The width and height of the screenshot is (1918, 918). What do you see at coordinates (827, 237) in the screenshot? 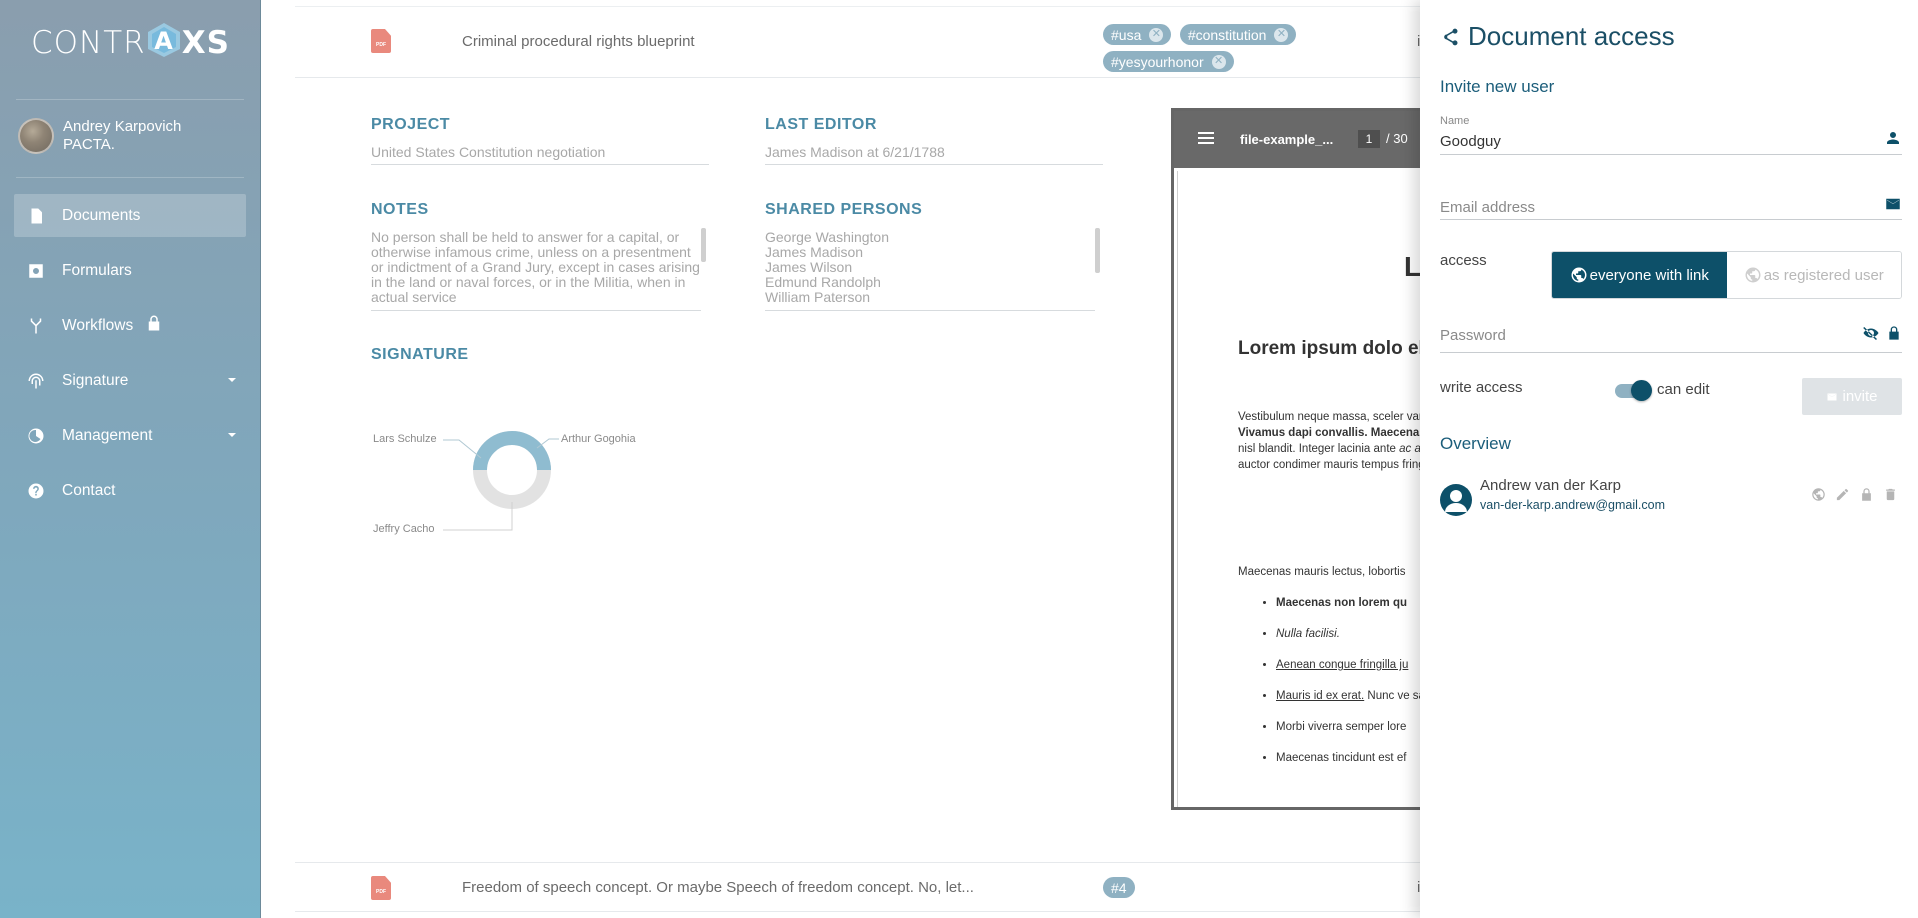
I see `list-item: George Washington` at bounding box center [827, 237].